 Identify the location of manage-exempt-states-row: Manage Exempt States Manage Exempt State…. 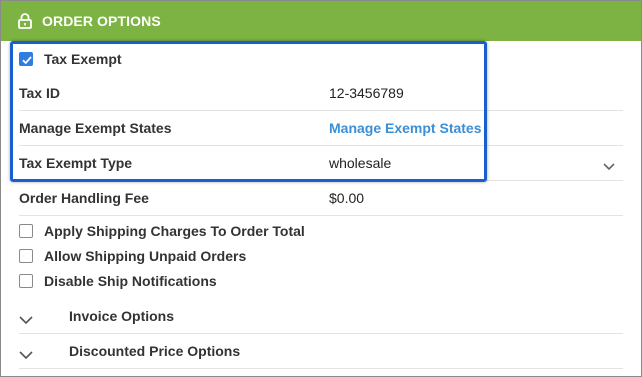
(321, 128).